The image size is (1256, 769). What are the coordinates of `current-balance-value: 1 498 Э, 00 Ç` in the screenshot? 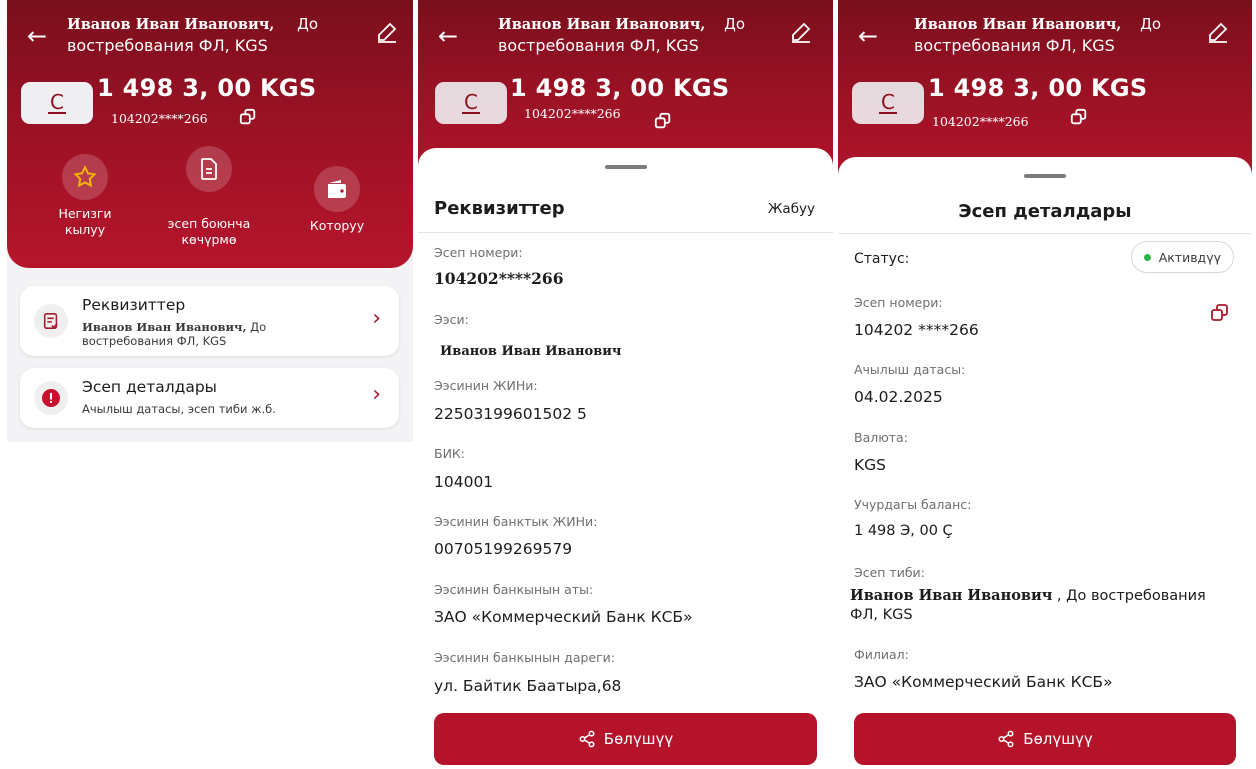 It's located at (903, 531).